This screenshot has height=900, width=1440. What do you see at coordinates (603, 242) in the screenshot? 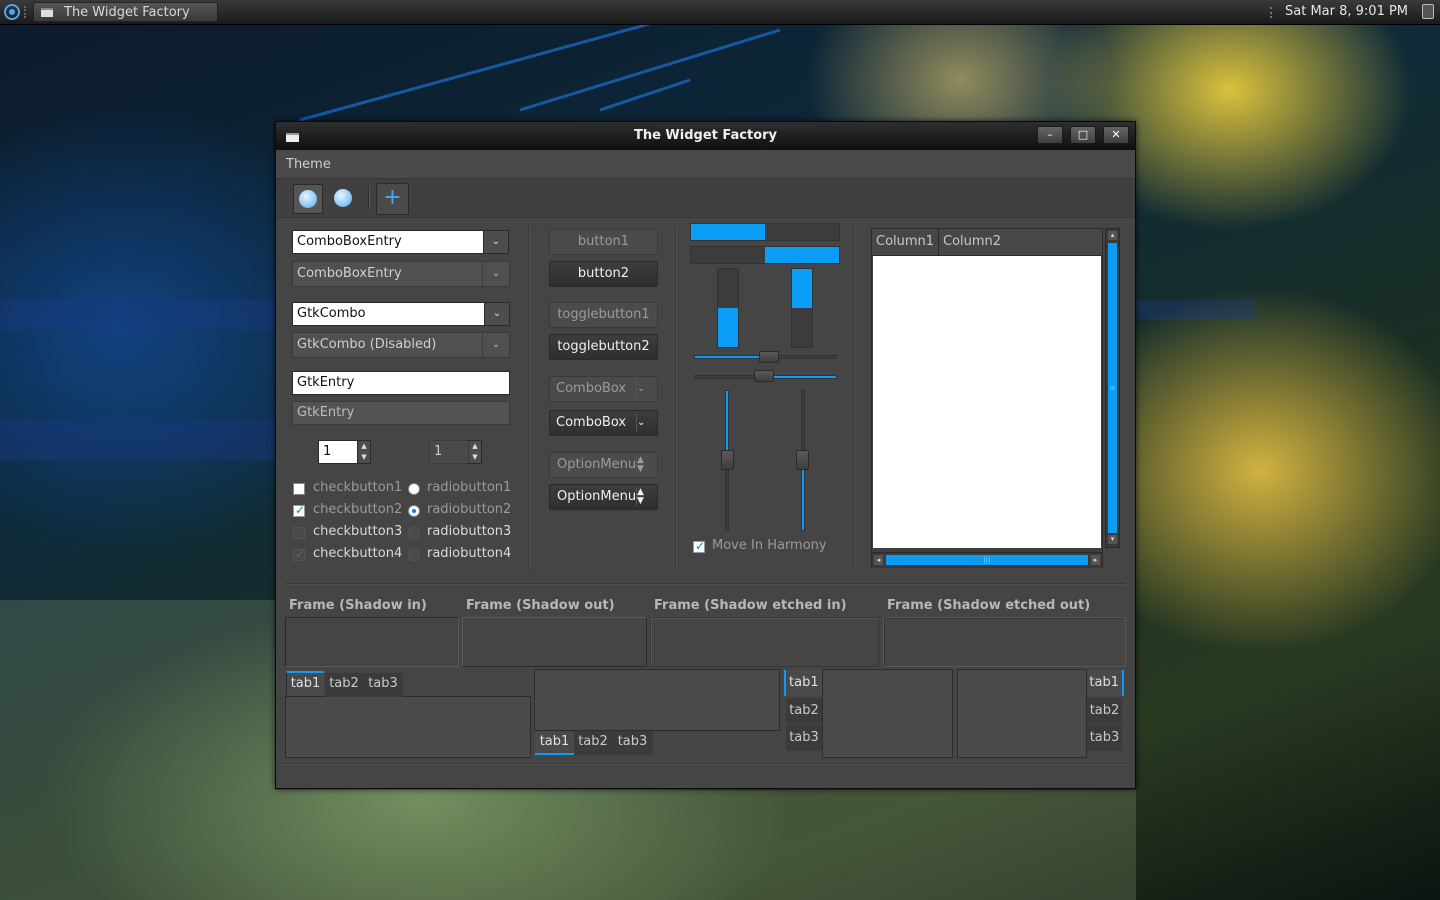
I see `button1: button1` at bounding box center [603, 242].